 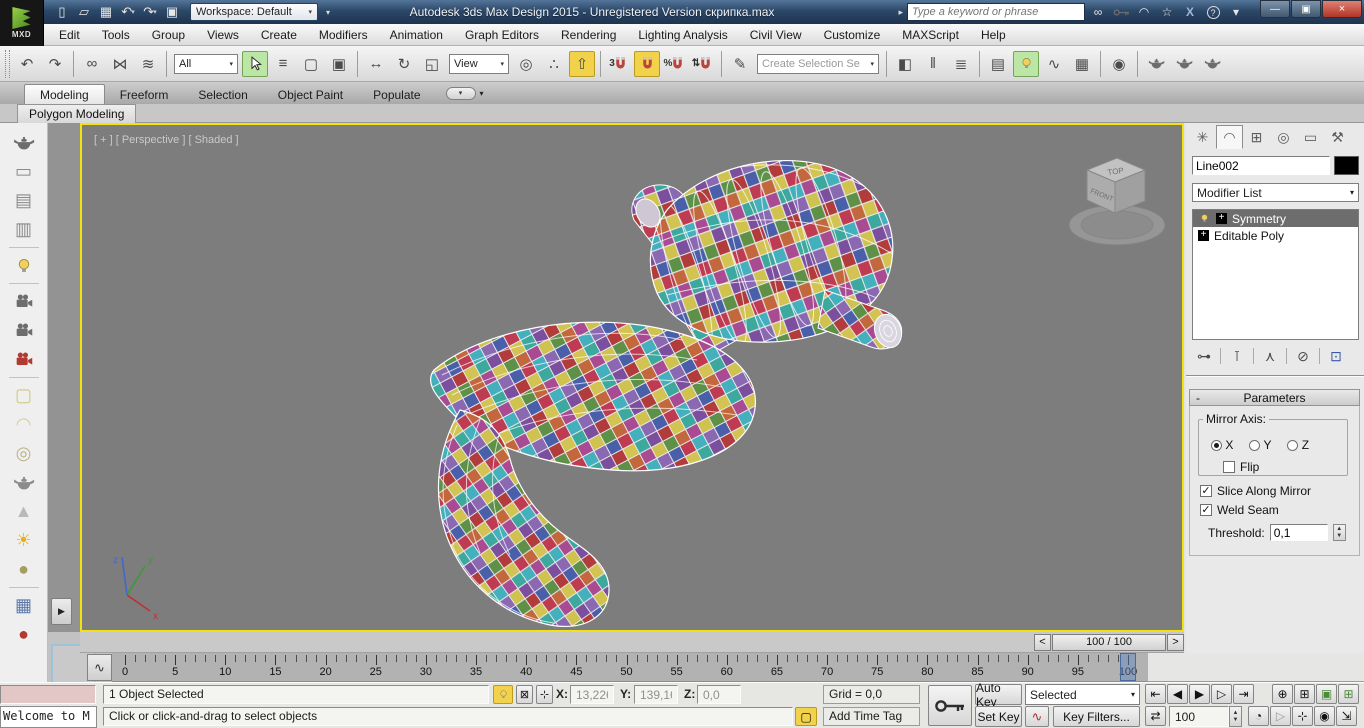 I want to click on make-unique-button: ⋏, so click(x=1270, y=356).